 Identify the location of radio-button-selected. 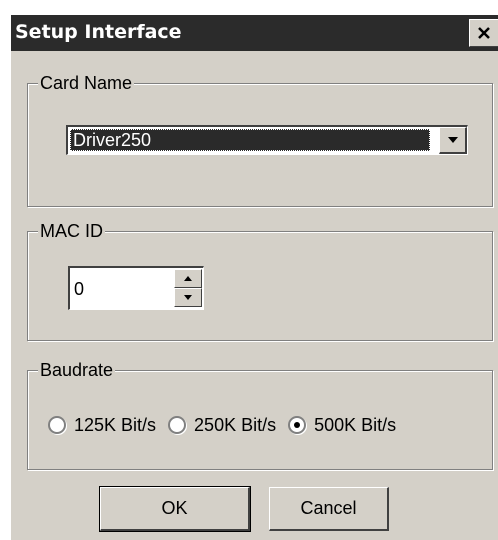
(297, 425).